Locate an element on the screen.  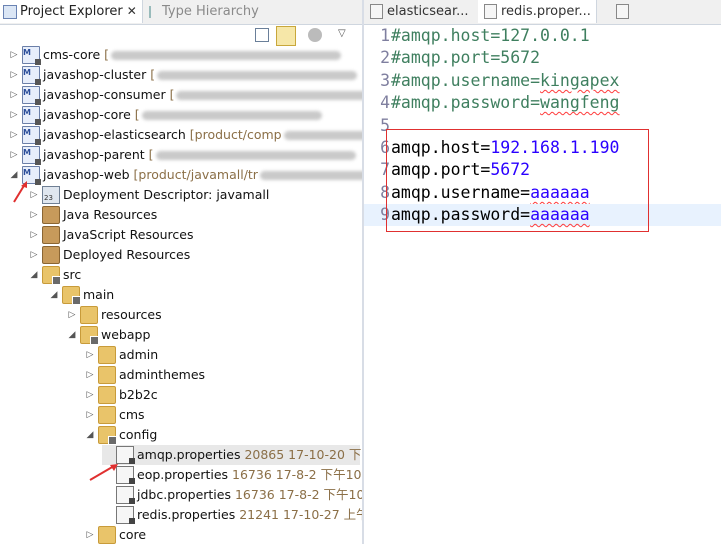
tree-item: ▷ adminthemes is located at coordinates (144, 375).